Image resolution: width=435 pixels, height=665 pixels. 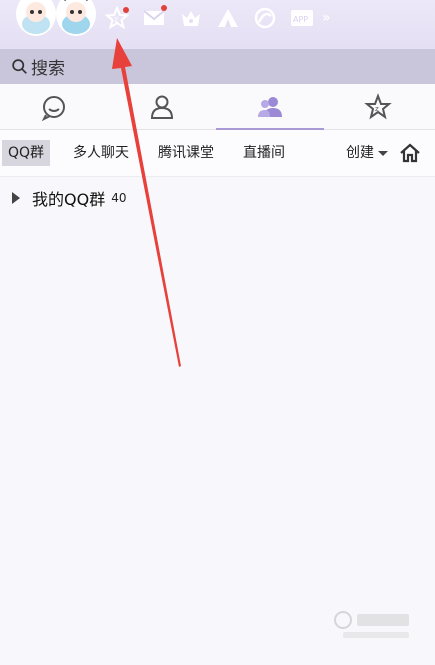 I want to click on subtab-multi-chat: 多人聊天, so click(x=101, y=153).